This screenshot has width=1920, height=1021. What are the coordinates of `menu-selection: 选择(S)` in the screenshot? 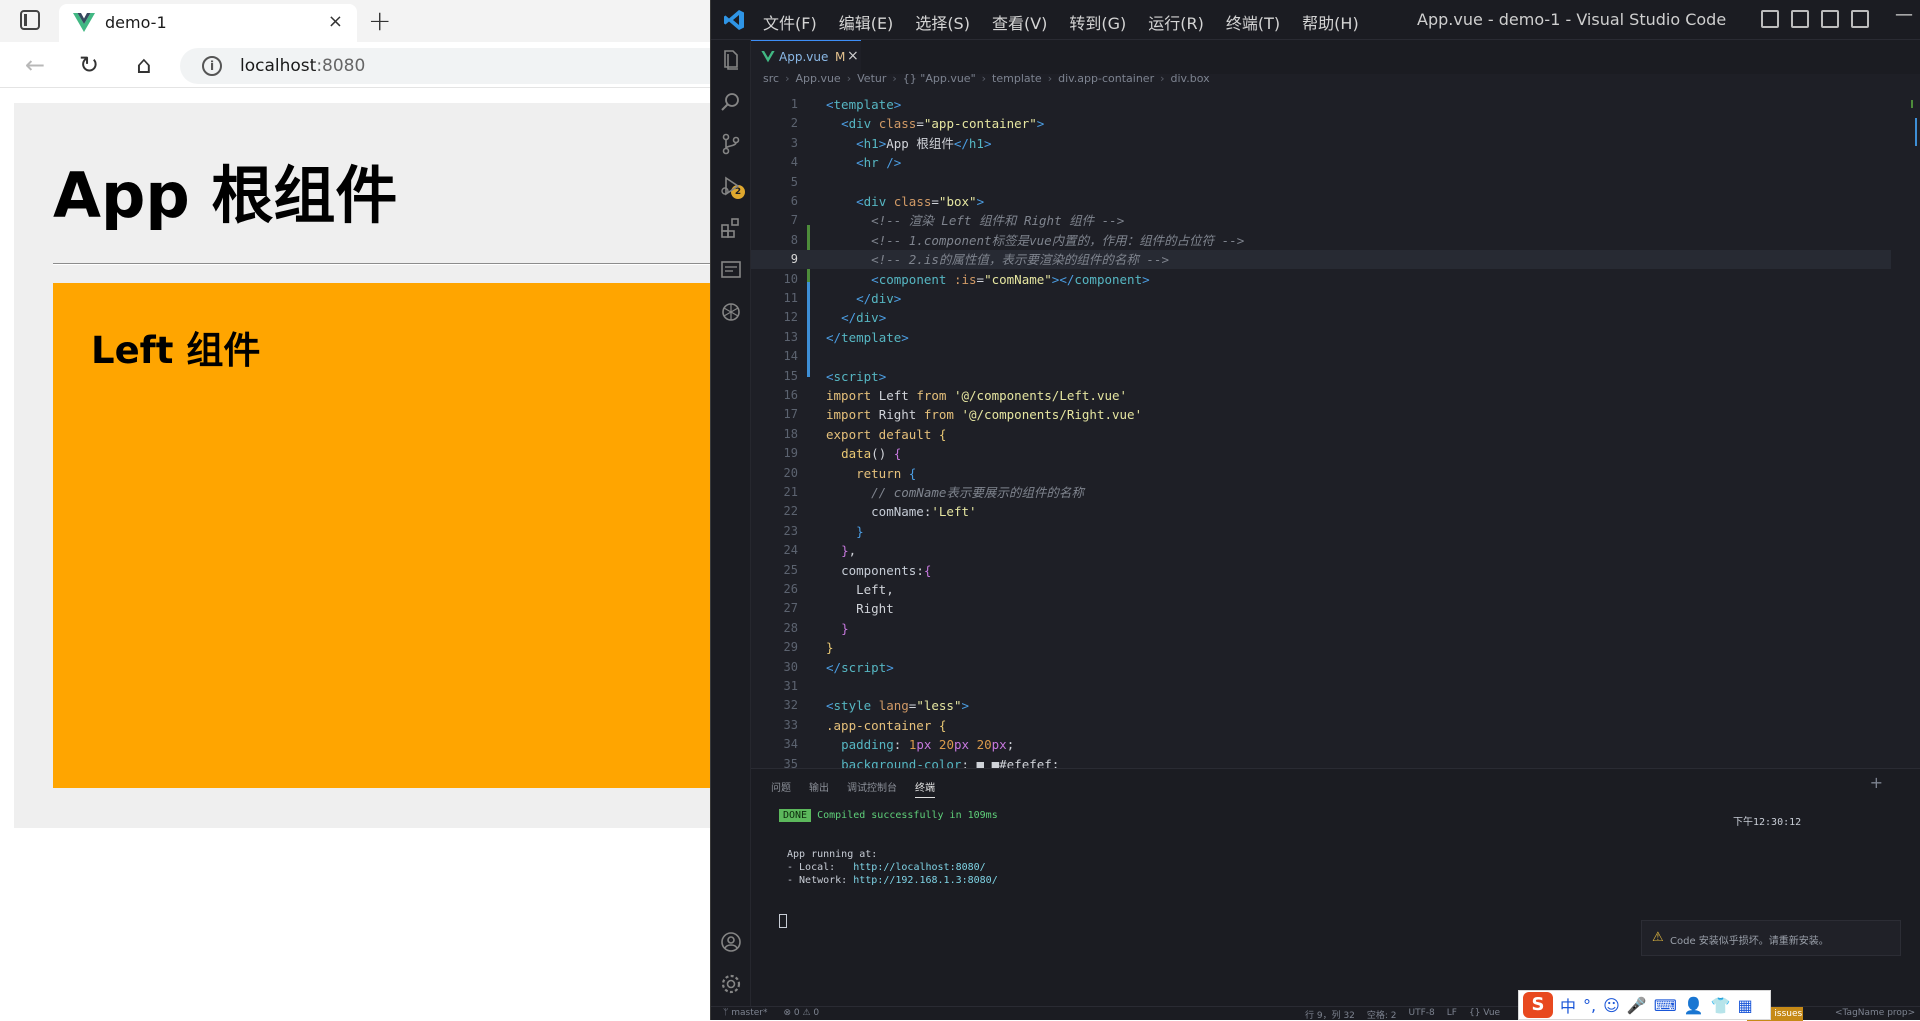 It's located at (942, 22).